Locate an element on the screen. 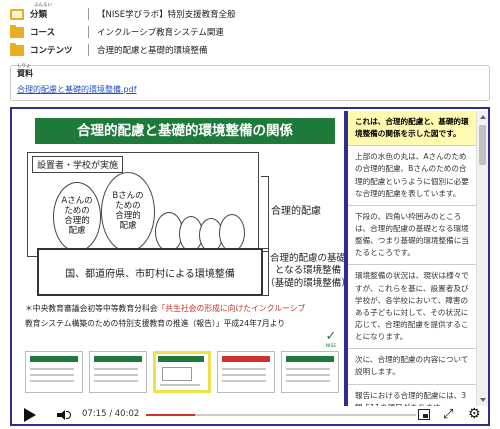 This screenshot has height=429, width=500. nise-logo: ✓ NISE is located at coordinates (331, 339).